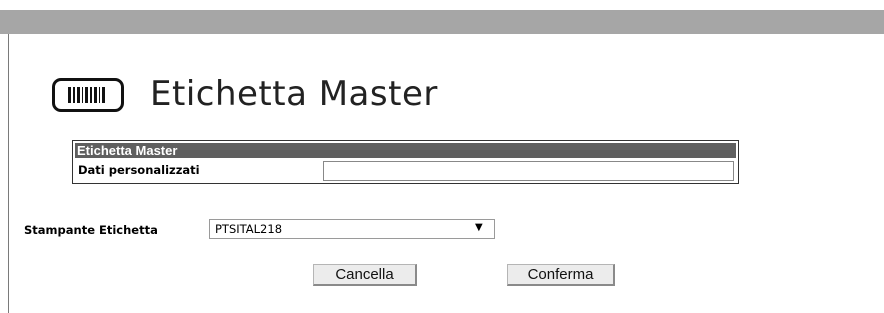  I want to click on panel-header: Etichetta Master, so click(405, 150).